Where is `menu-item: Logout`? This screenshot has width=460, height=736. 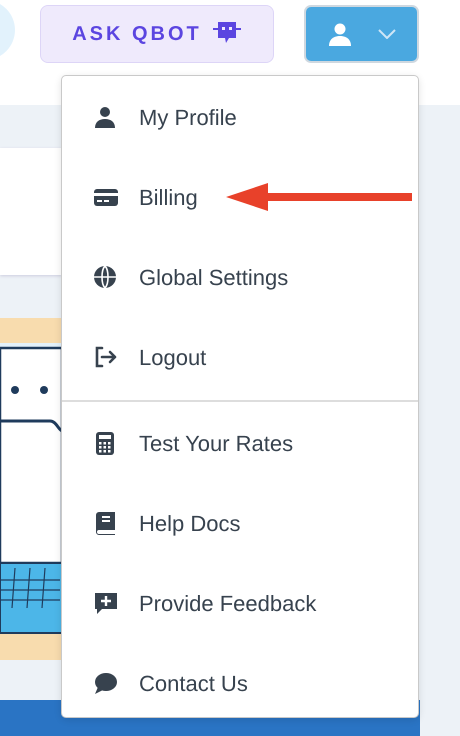 menu-item: Logout is located at coordinates (240, 358).